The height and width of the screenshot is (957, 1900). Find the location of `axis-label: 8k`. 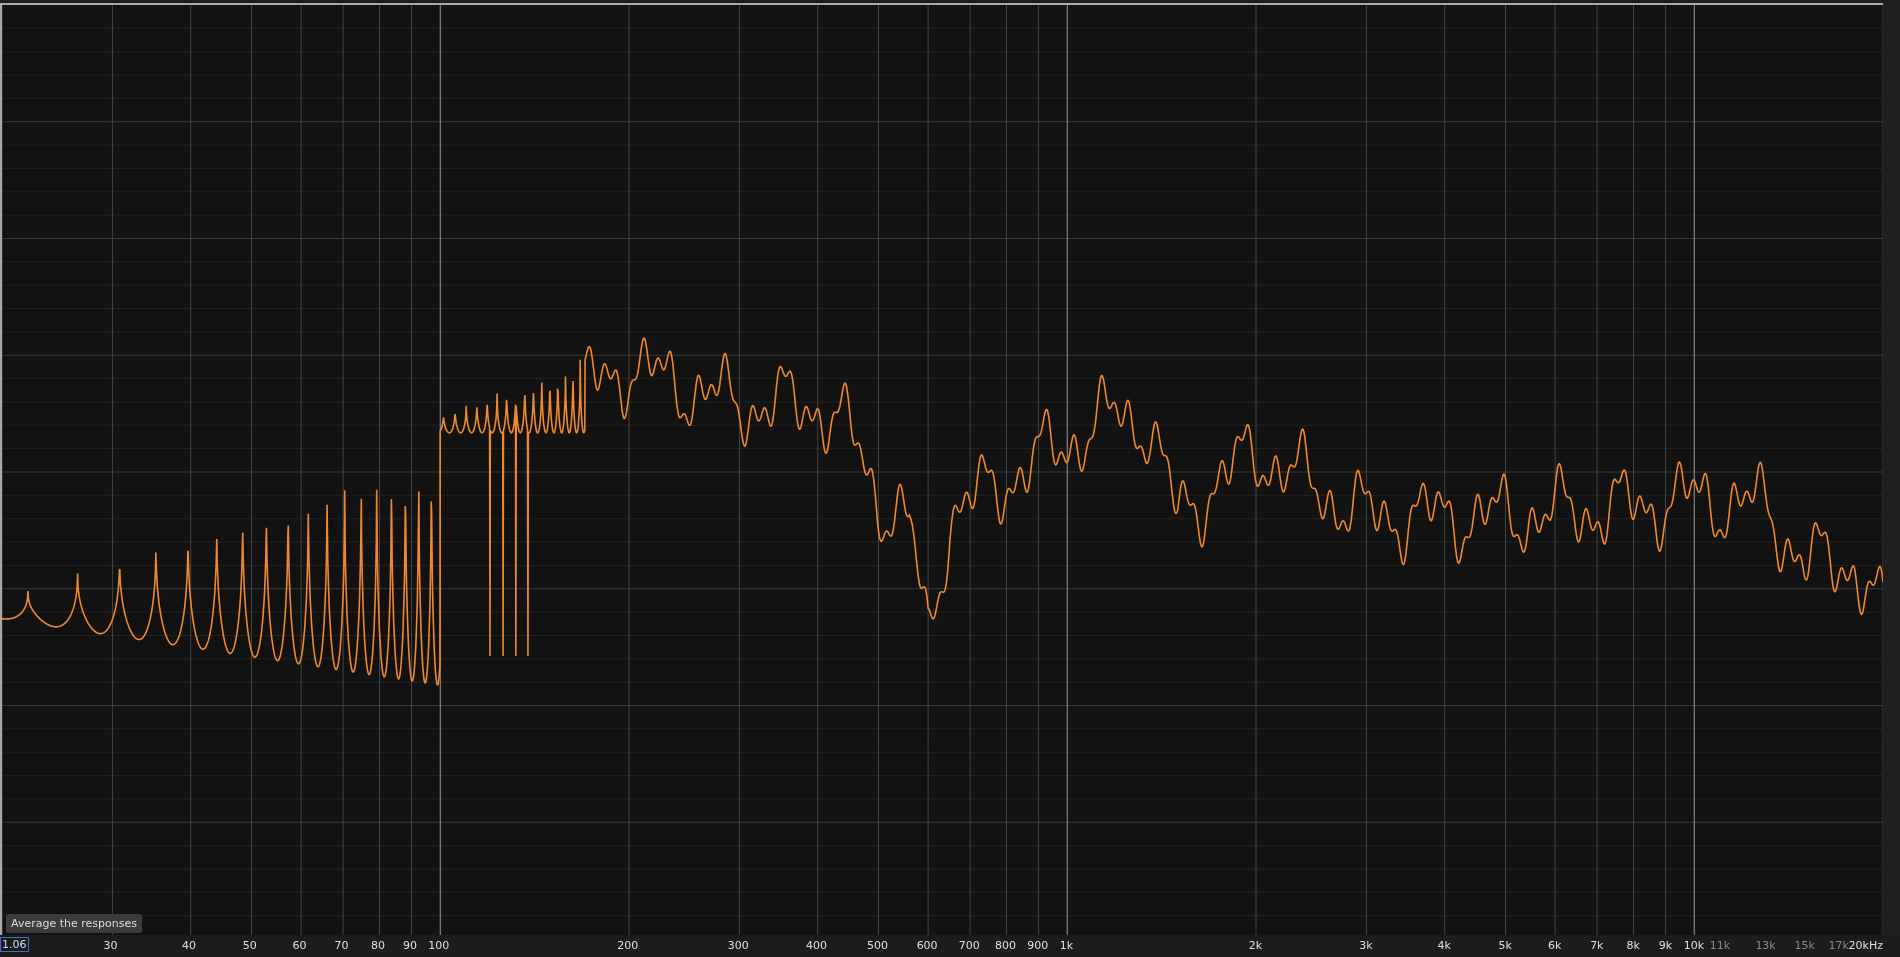

axis-label: 8k is located at coordinates (1633, 945).